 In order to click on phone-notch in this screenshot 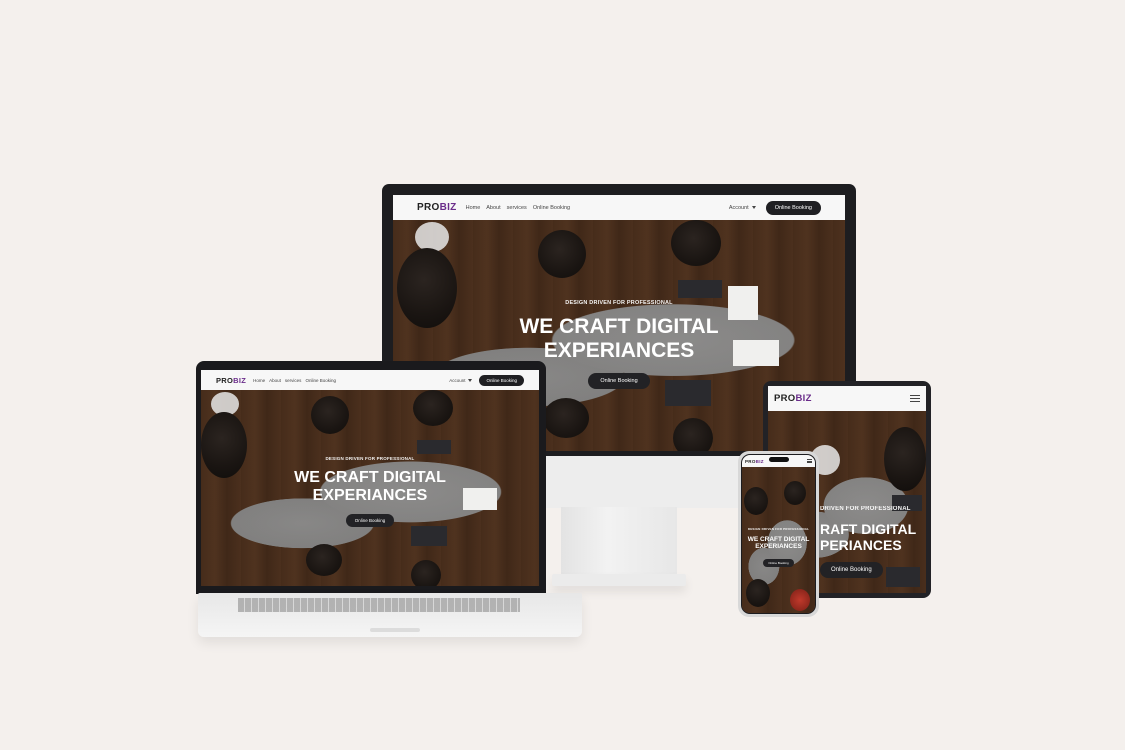, I will do `click(779, 459)`.